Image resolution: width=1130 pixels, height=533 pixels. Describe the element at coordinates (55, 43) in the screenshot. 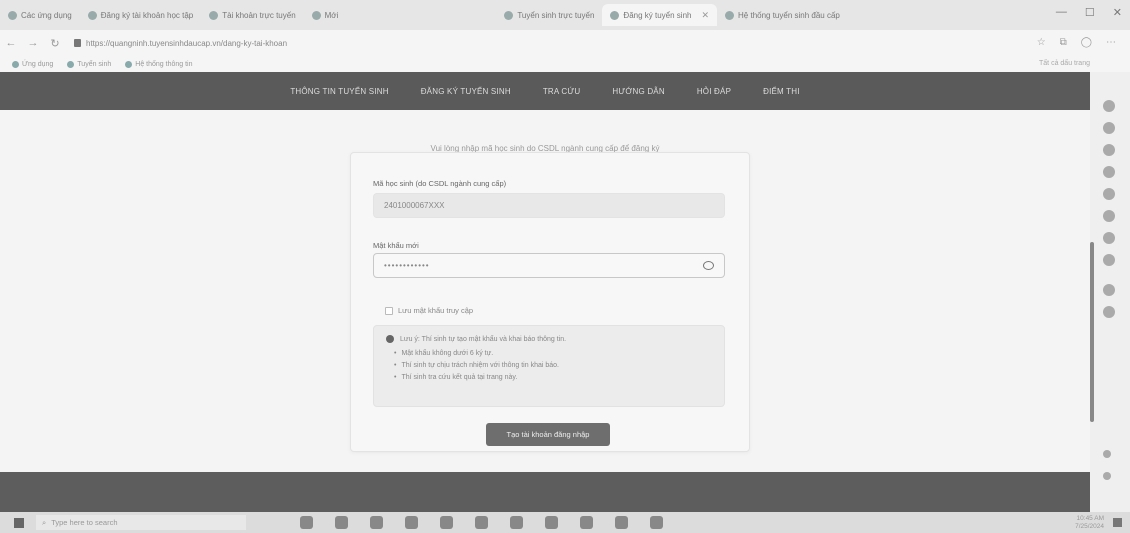

I see `reload-icon: ↻` at that location.